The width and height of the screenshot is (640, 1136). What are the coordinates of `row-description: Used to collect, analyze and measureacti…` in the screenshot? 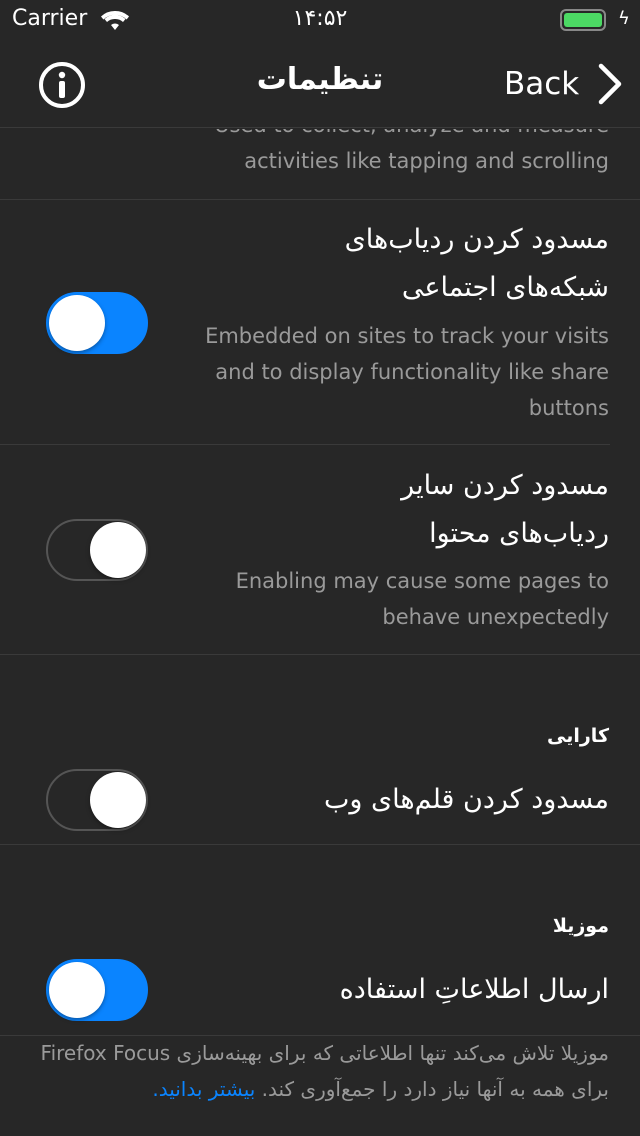 It's located at (411, 151).